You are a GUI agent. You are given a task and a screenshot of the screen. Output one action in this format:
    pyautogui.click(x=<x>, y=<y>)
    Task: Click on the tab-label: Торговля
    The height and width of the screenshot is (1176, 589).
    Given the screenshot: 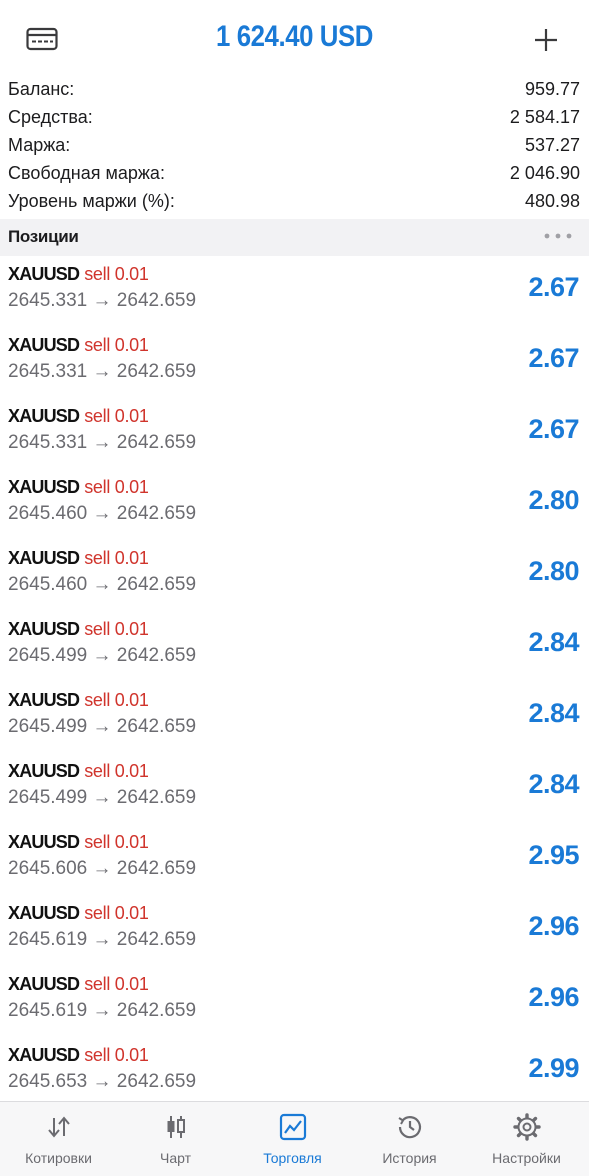 What is the action you would take?
    pyautogui.click(x=292, y=1158)
    